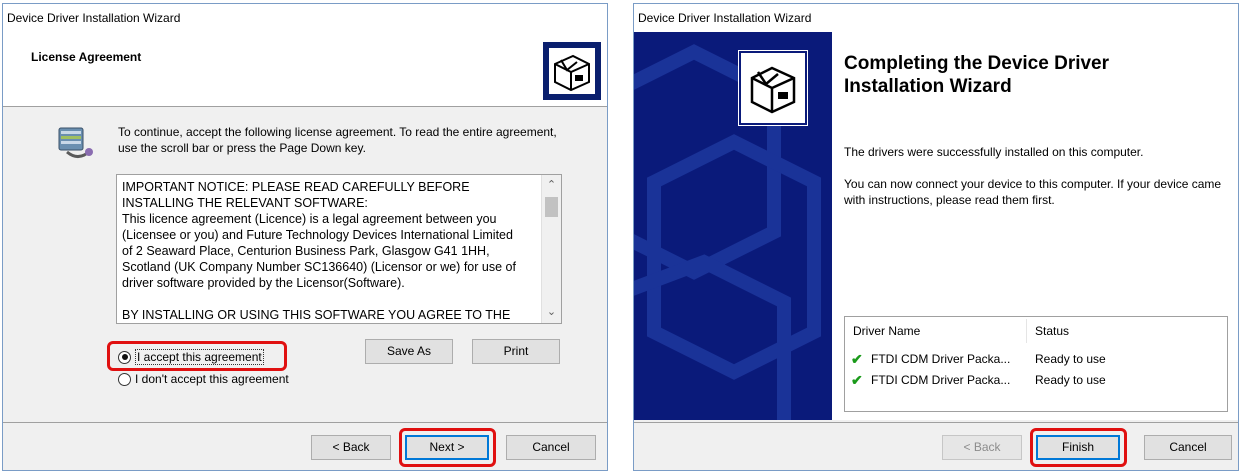 This screenshot has height=476, width=1242. I want to click on accept-radio: I accept this agreement, so click(191, 357).